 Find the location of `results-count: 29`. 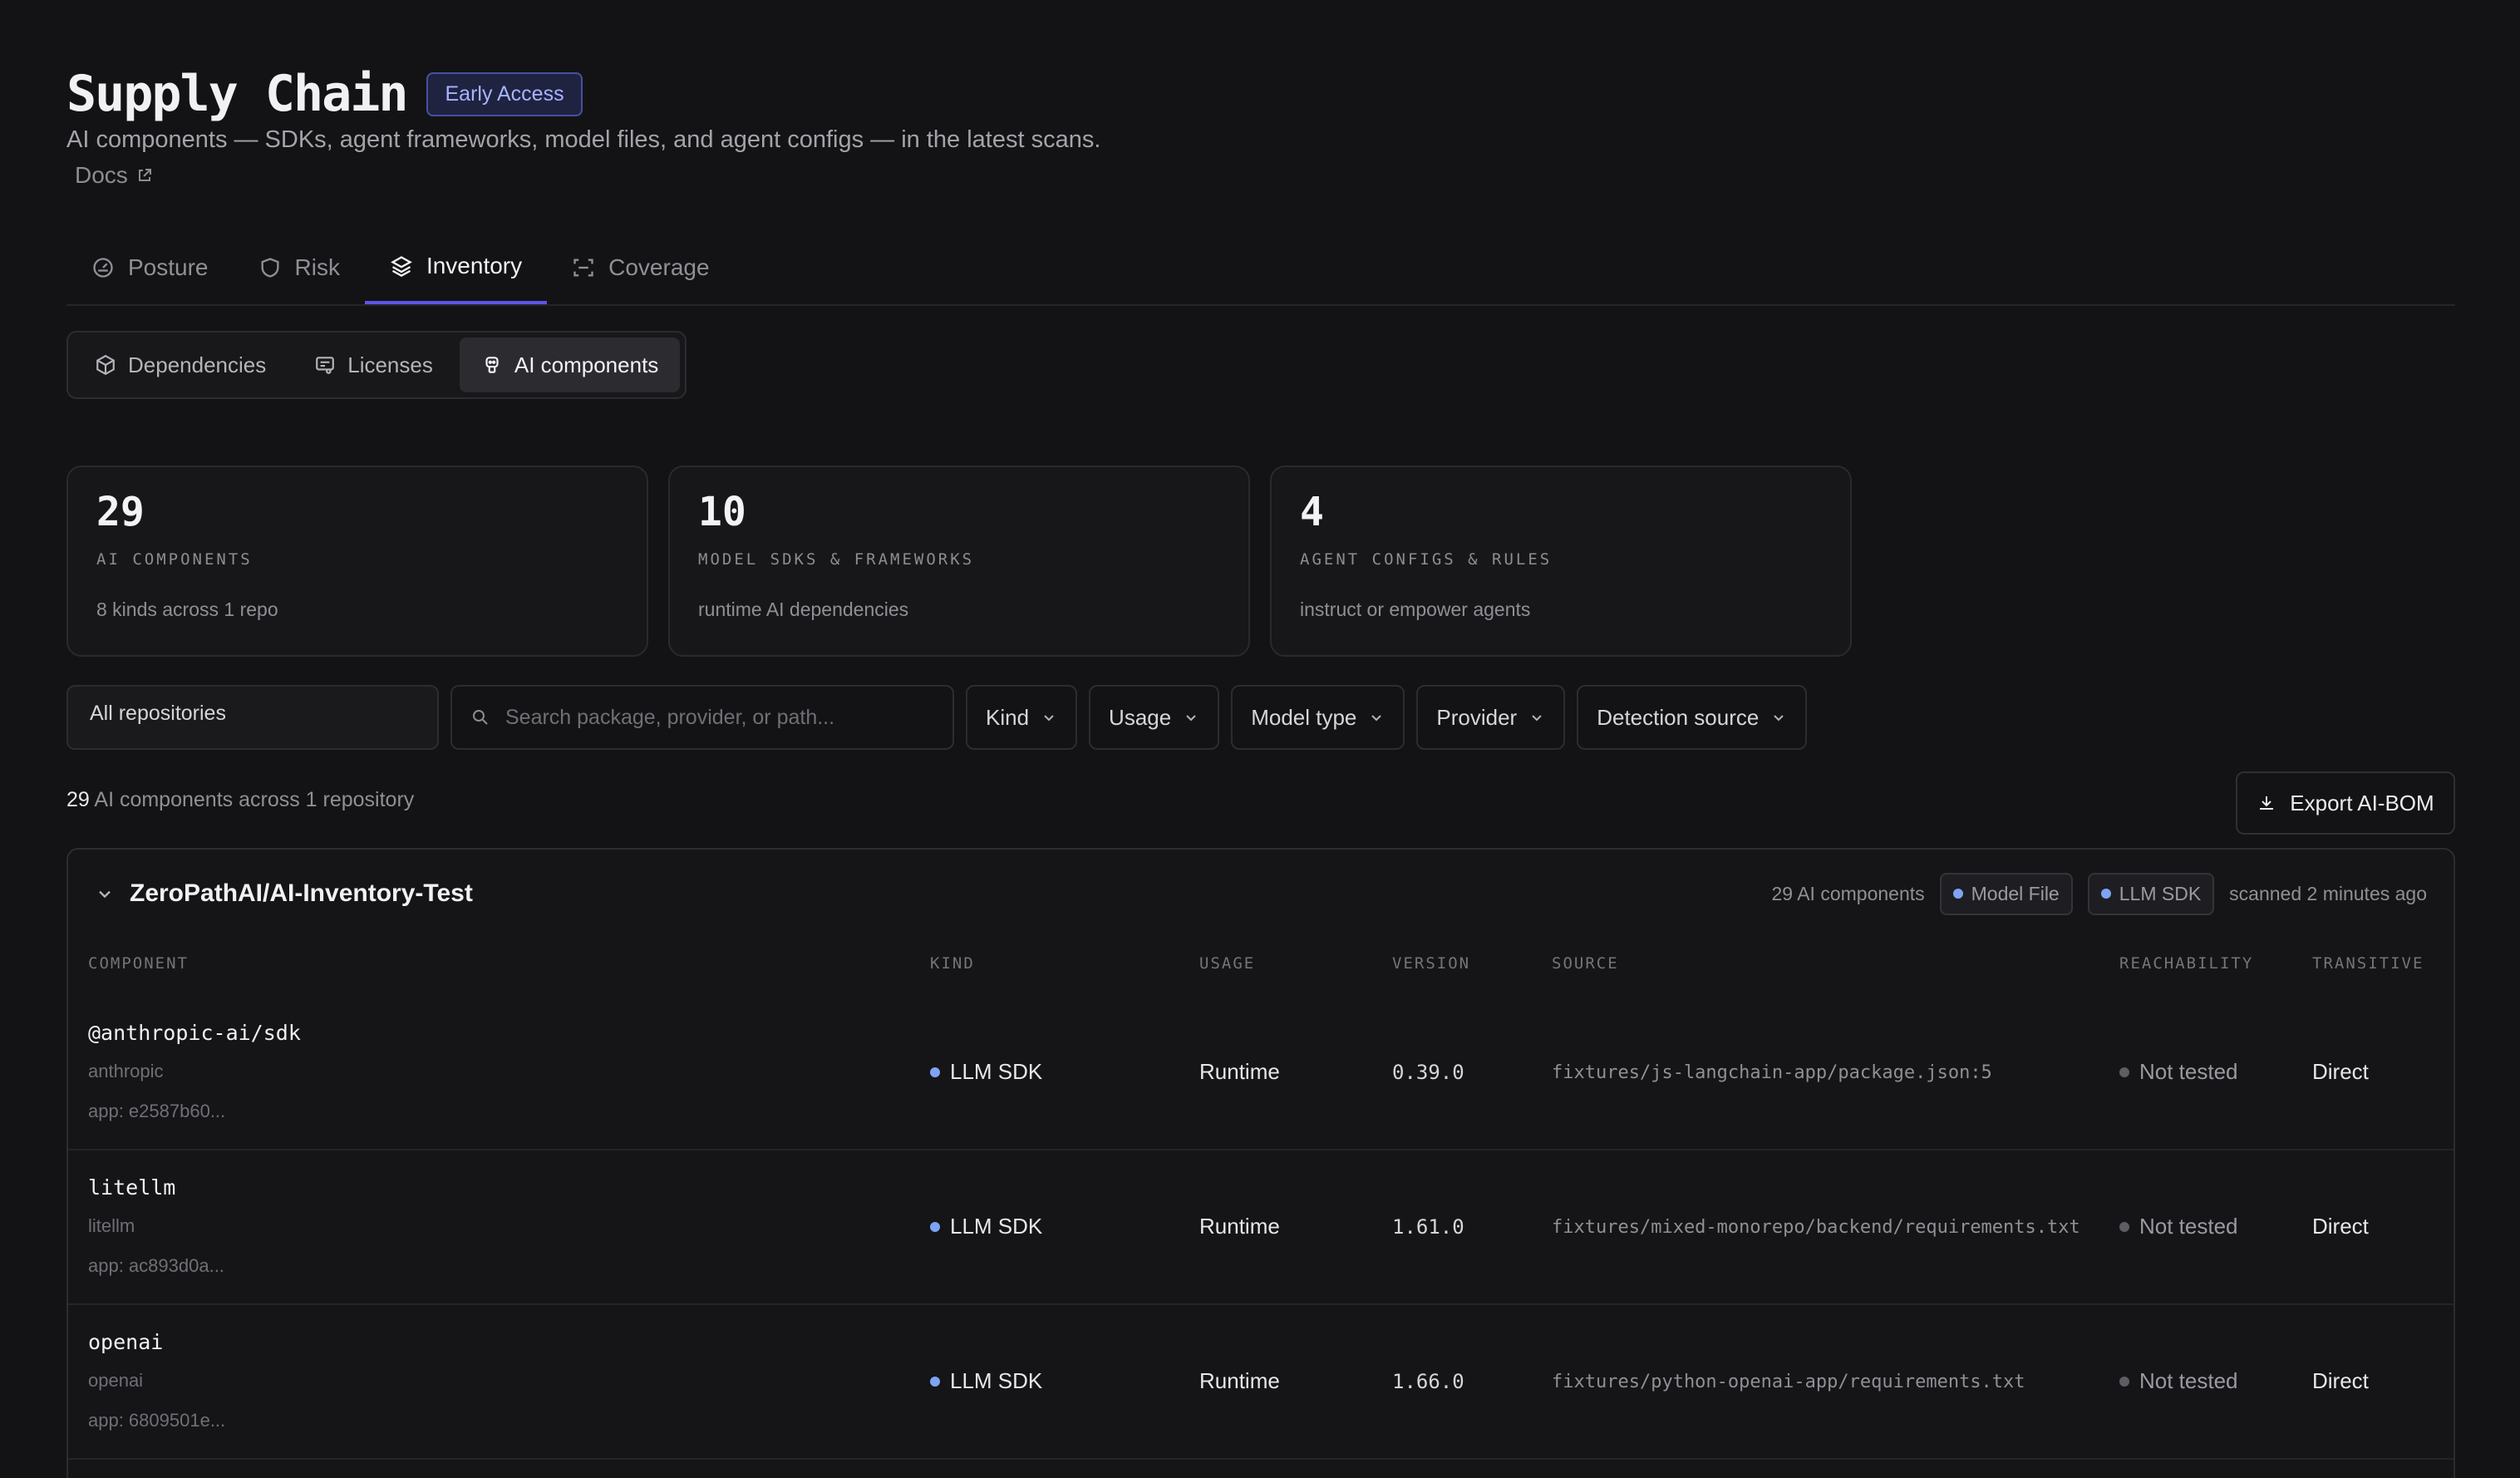

results-count: 29 is located at coordinates (78, 799).